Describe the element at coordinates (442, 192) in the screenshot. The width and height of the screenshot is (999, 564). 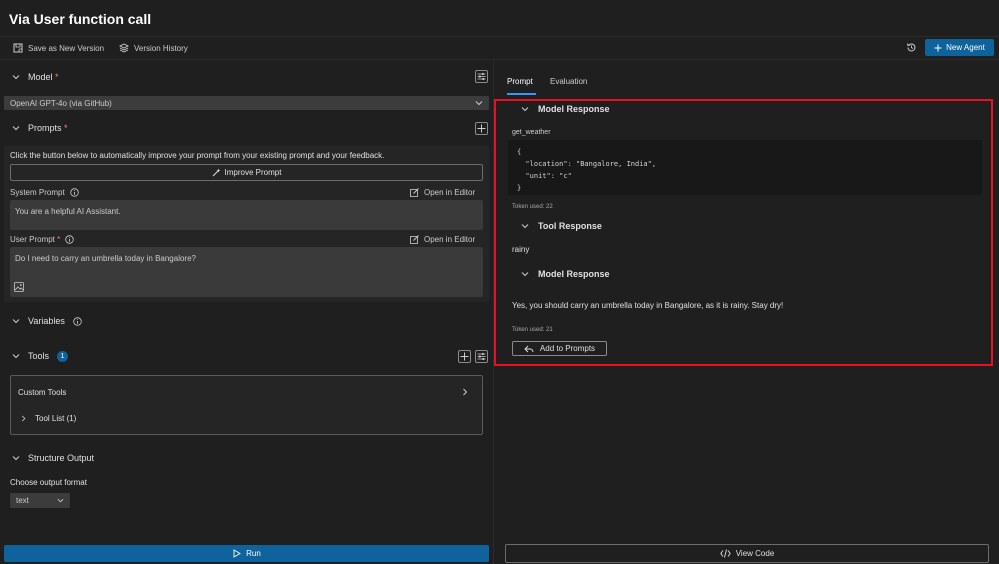
I see `system-open-editor-button: Open in Editor` at that location.